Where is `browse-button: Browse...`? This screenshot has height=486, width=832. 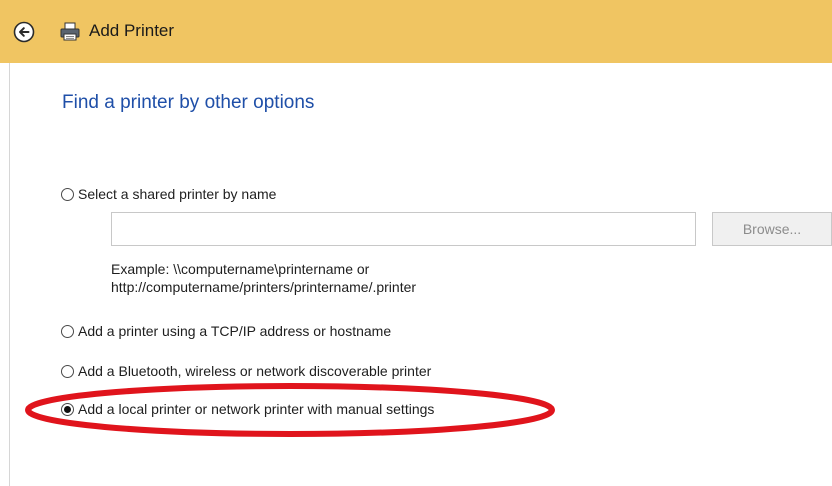 browse-button: Browse... is located at coordinates (772, 229).